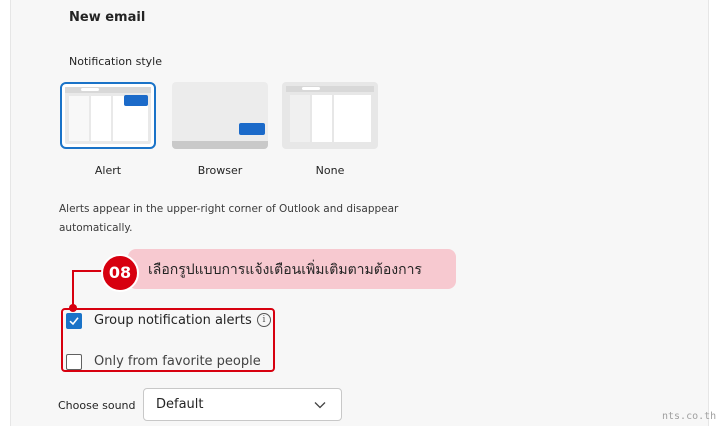 Image resolution: width=720 pixels, height=426 pixels. I want to click on alert-popup-indicator, so click(136, 100).